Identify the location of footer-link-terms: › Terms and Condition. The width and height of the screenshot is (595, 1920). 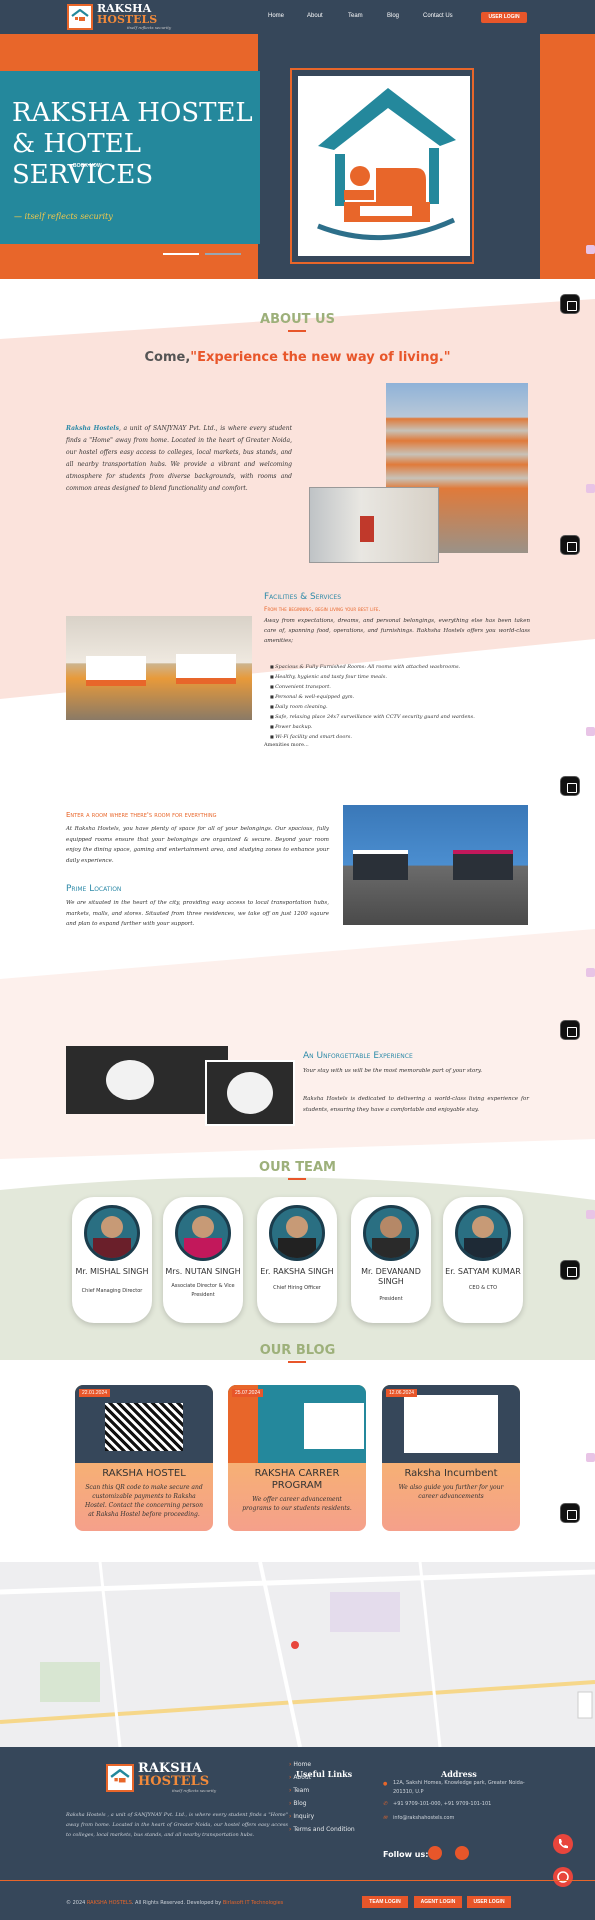
(322, 1829).